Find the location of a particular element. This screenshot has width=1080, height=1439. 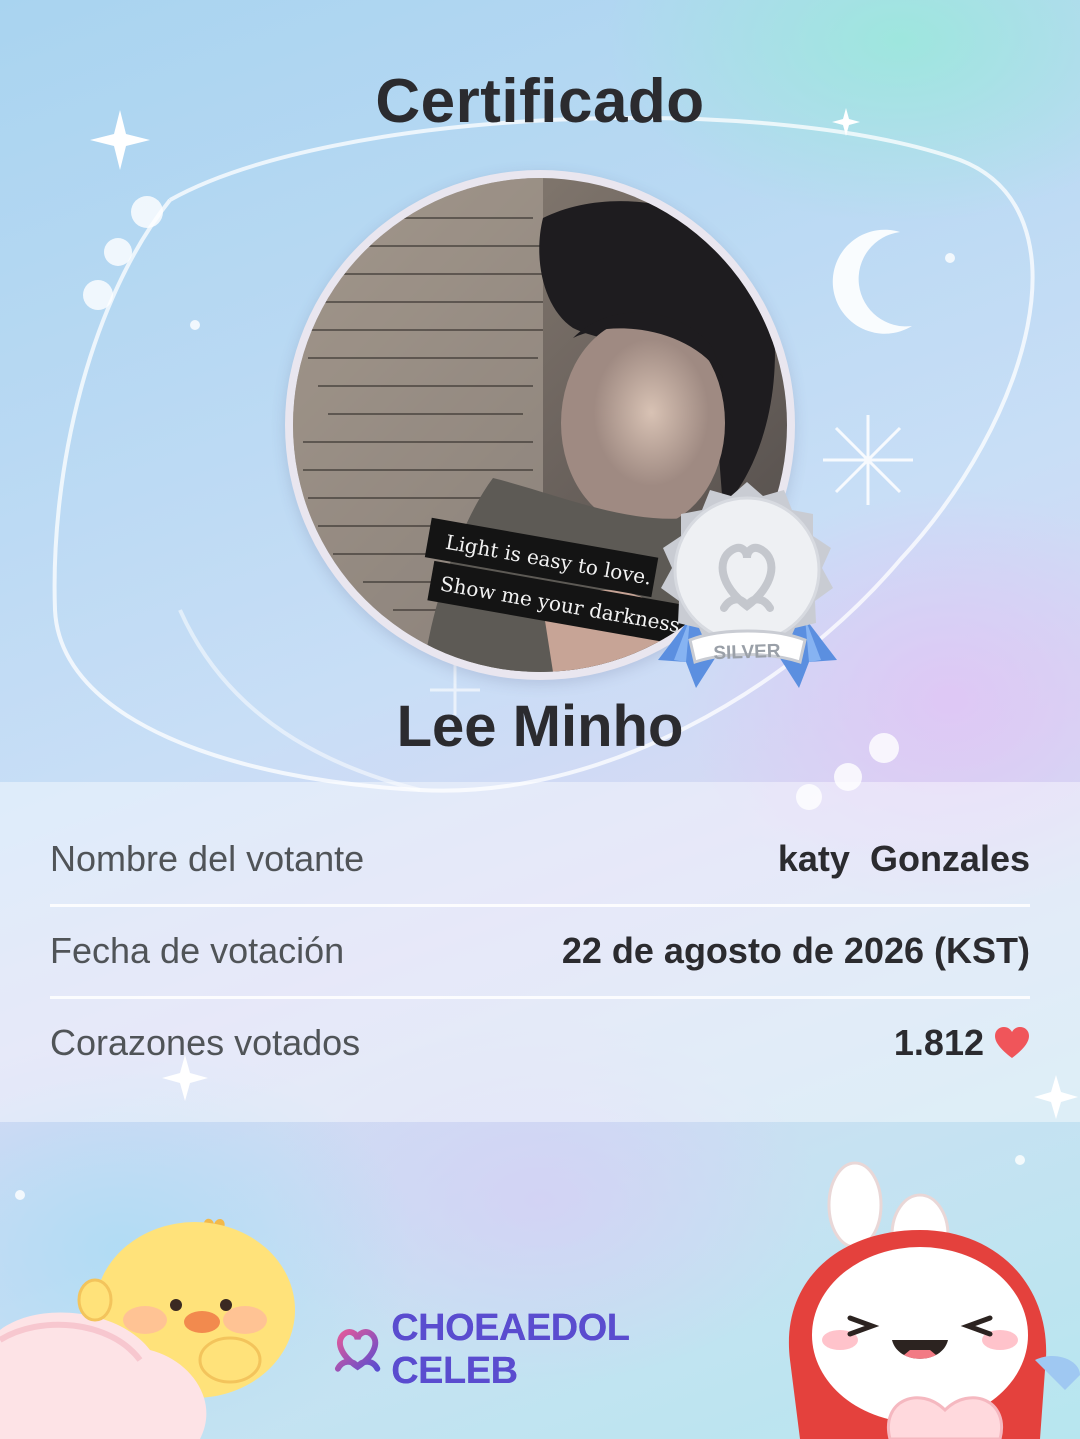

certificate-title: Certificado is located at coordinates (540, 101).